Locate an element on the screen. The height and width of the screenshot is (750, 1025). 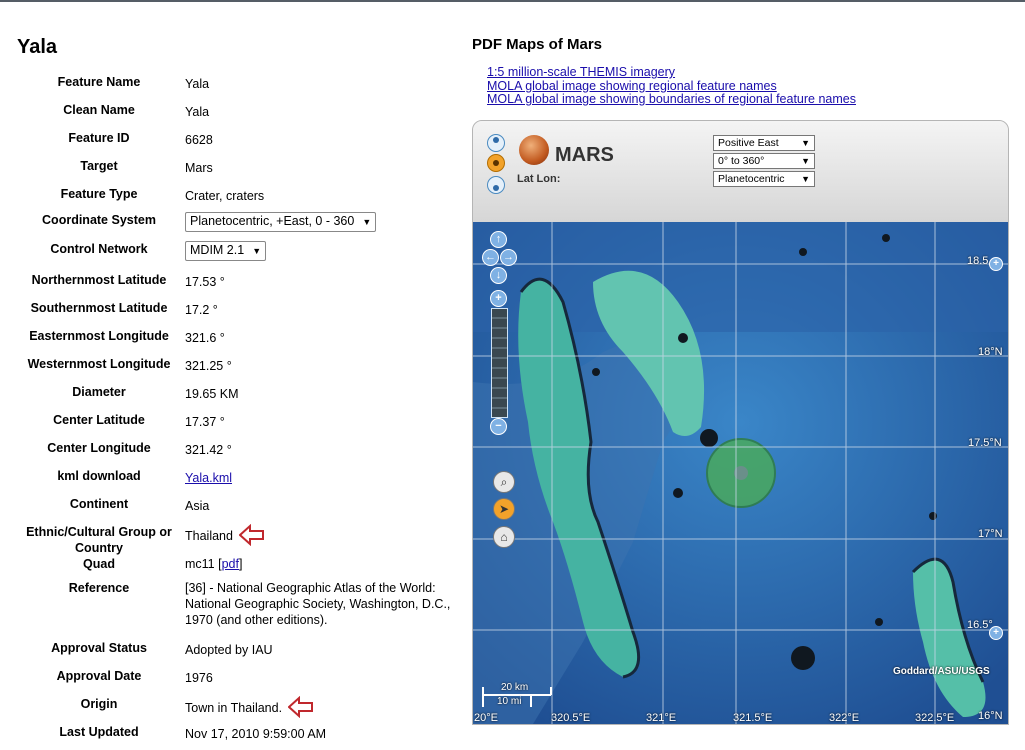
attr-row: Southernmost Latitude 17.2 ° is located at coordinates (239, 312).